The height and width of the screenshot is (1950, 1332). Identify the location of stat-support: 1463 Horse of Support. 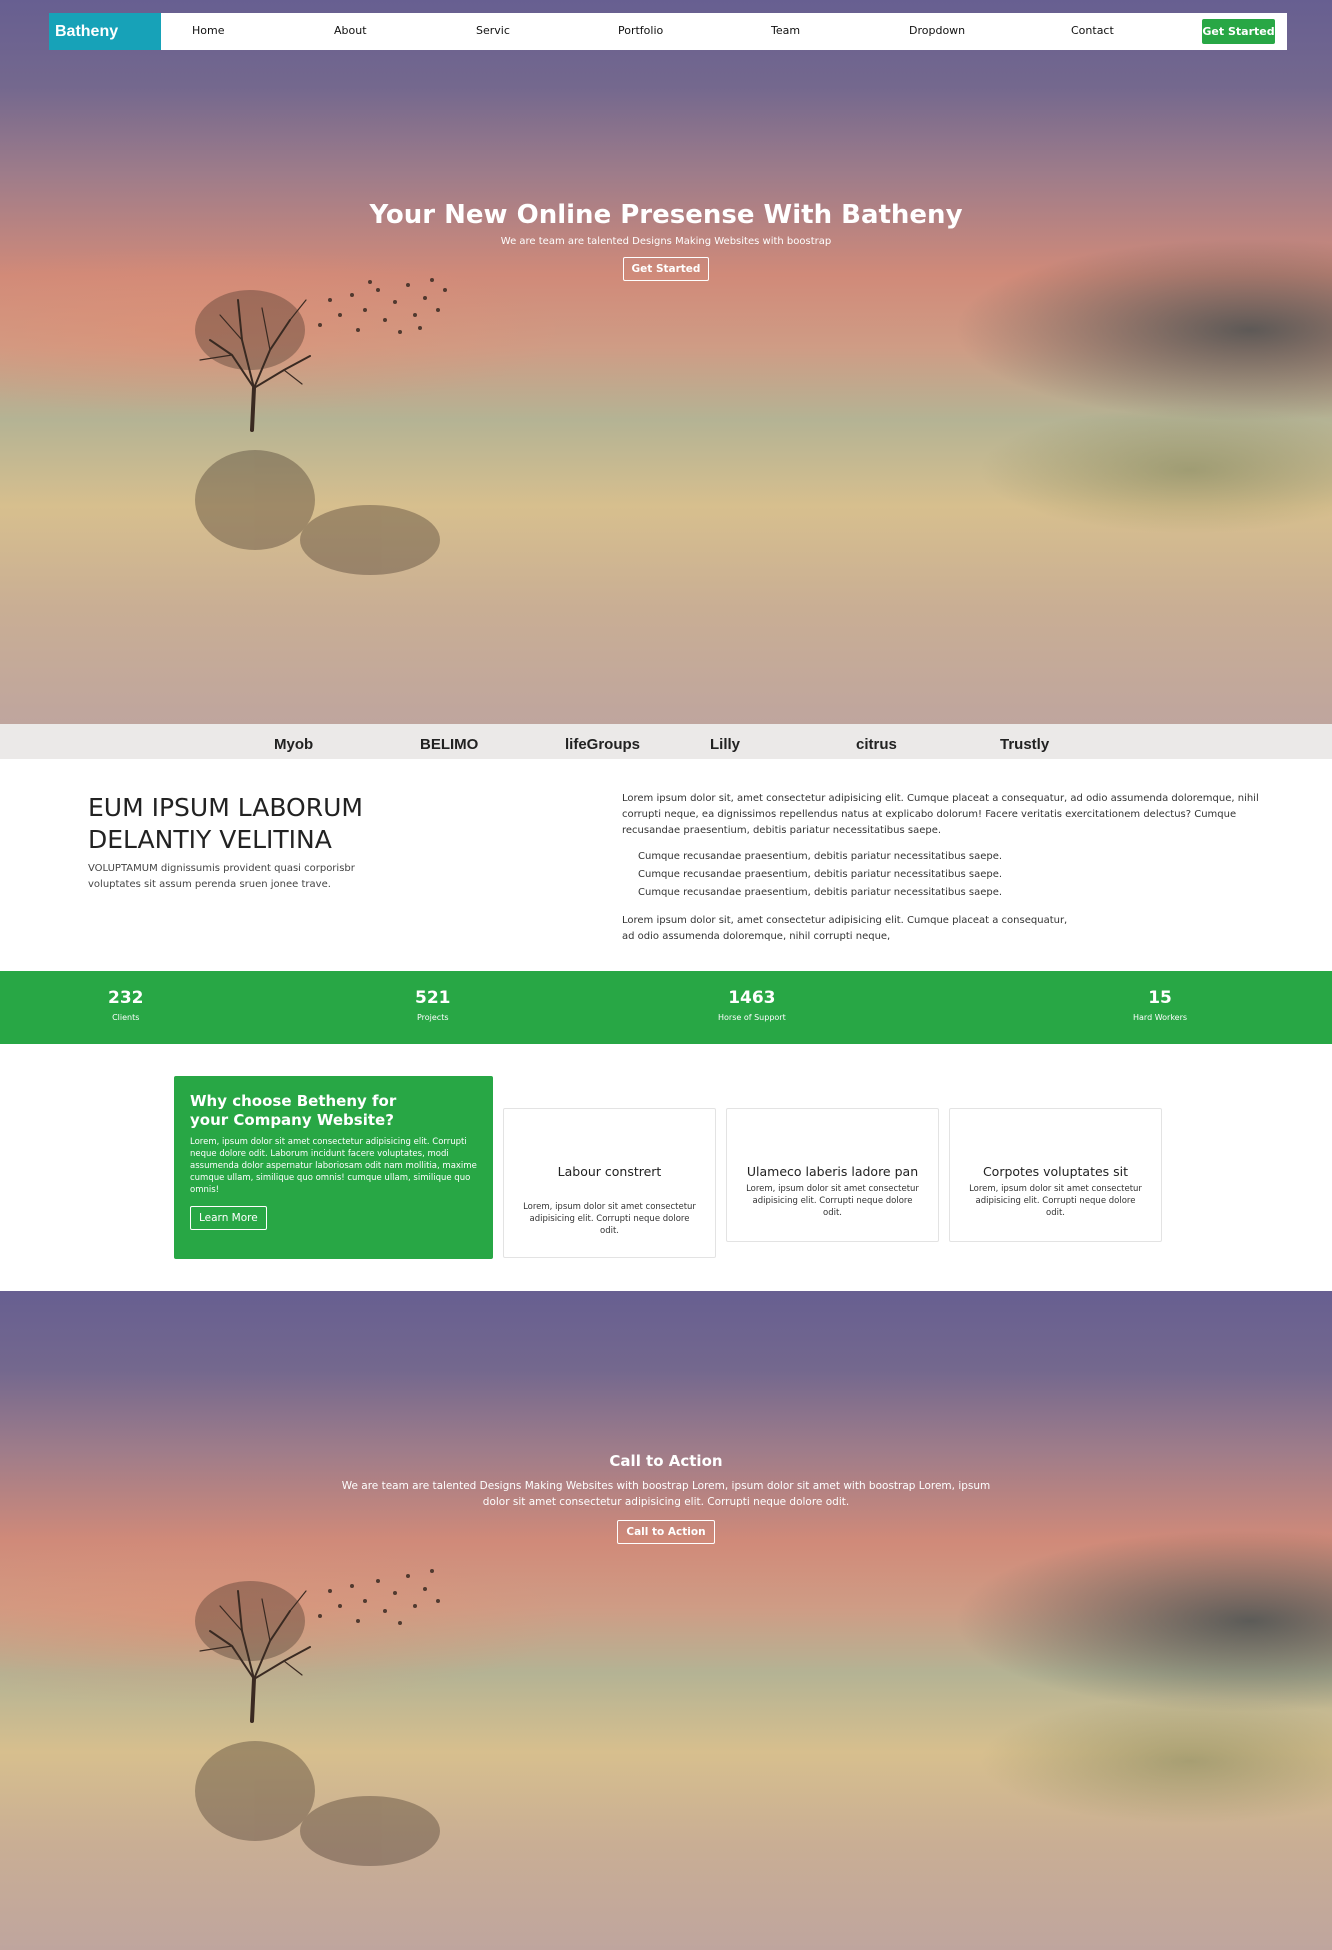
(752, 1005).